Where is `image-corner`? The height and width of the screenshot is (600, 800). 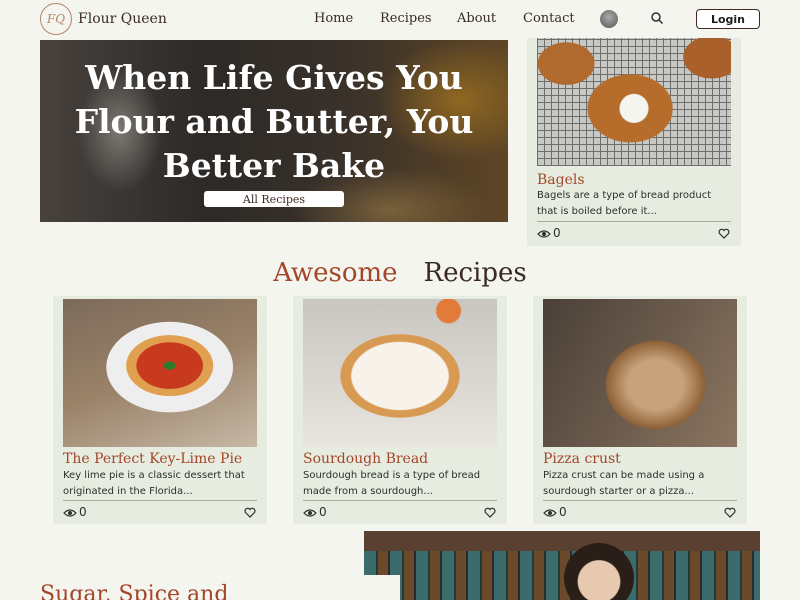
image-corner is located at coordinates (382, 587).